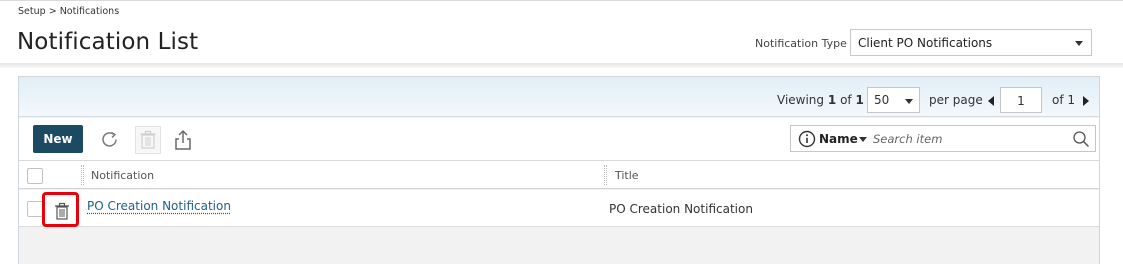 This screenshot has width=1123, height=264. Describe the element at coordinates (801, 43) in the screenshot. I see `notification-type-label: Notification Type` at that location.